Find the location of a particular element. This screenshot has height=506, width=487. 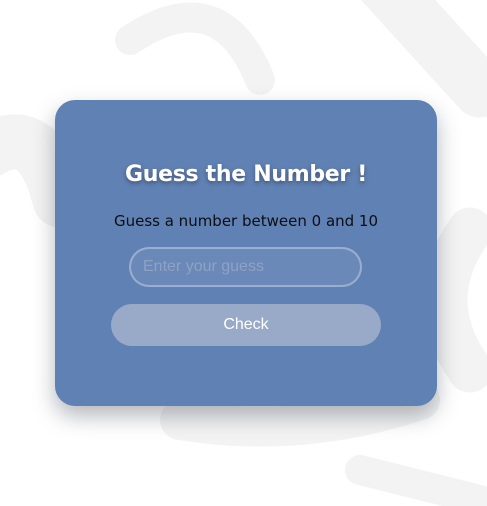

game-title: Guess the Number ! is located at coordinates (246, 174).